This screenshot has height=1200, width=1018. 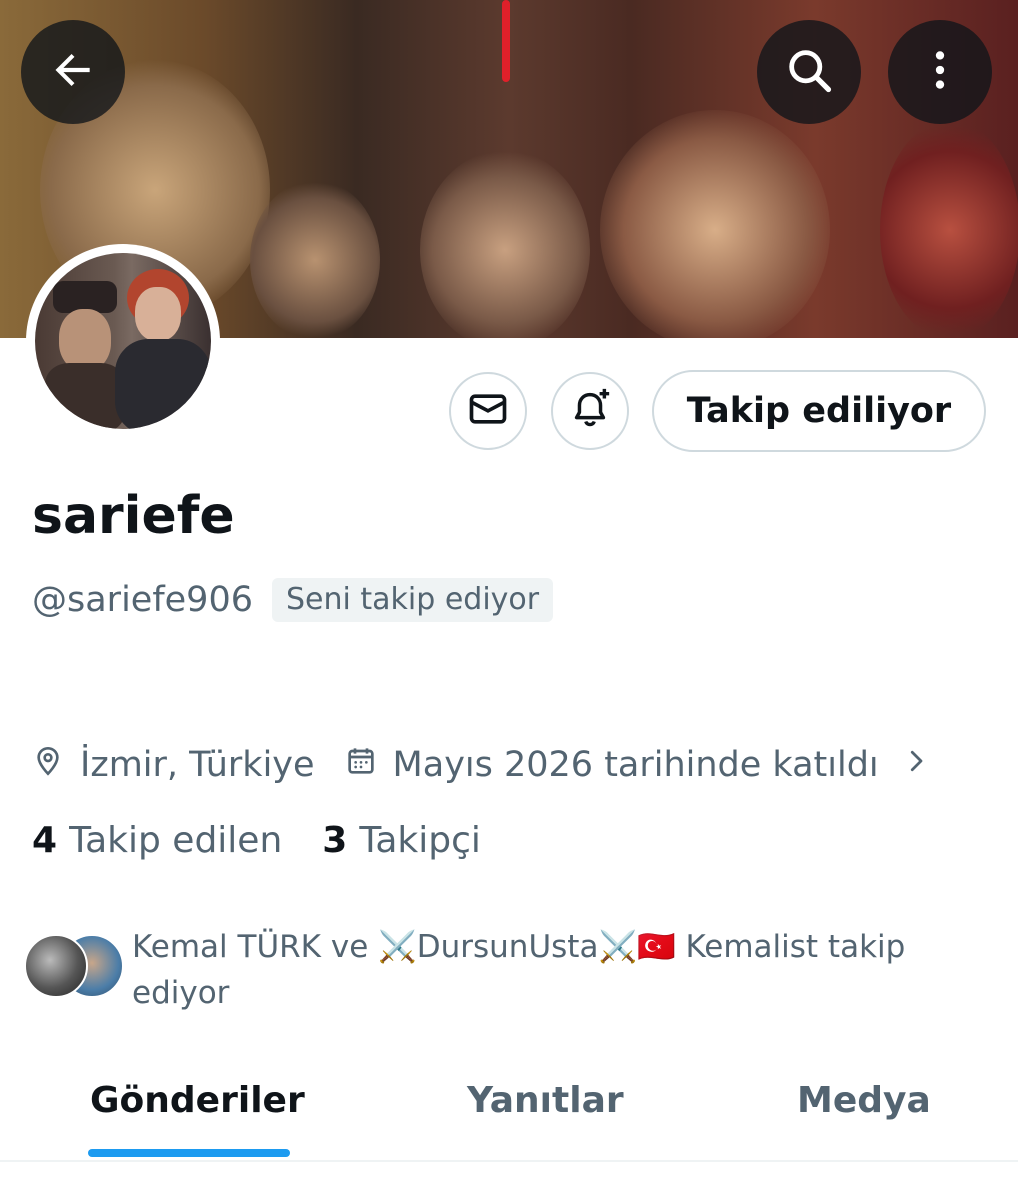 I want to click on bell-plus-icon, so click(x=590, y=411).